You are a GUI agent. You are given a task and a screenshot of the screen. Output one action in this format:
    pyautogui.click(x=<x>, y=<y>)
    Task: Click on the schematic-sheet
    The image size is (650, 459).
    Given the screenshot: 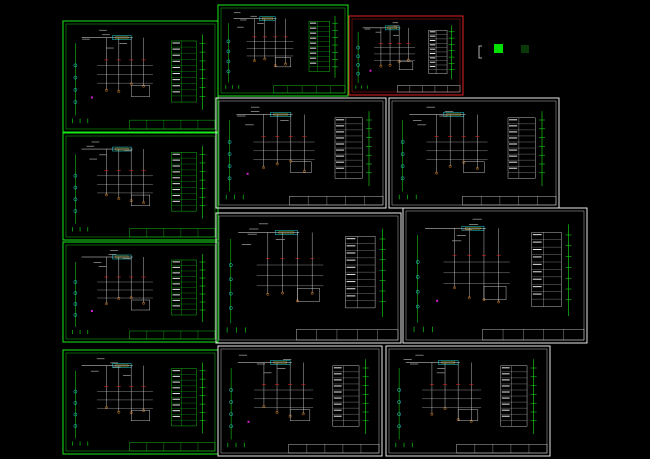 What is the action you would take?
    pyautogui.click(x=140, y=292)
    